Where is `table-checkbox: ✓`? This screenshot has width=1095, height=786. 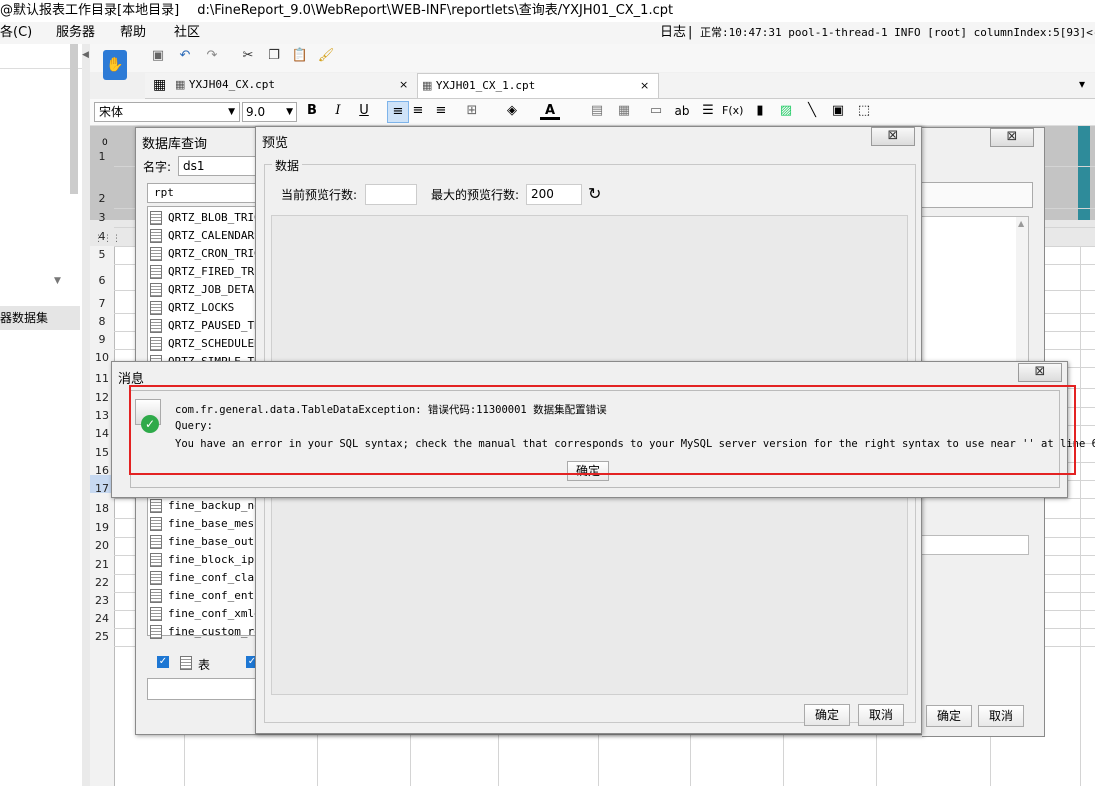
table-checkbox: ✓ is located at coordinates (163, 662).